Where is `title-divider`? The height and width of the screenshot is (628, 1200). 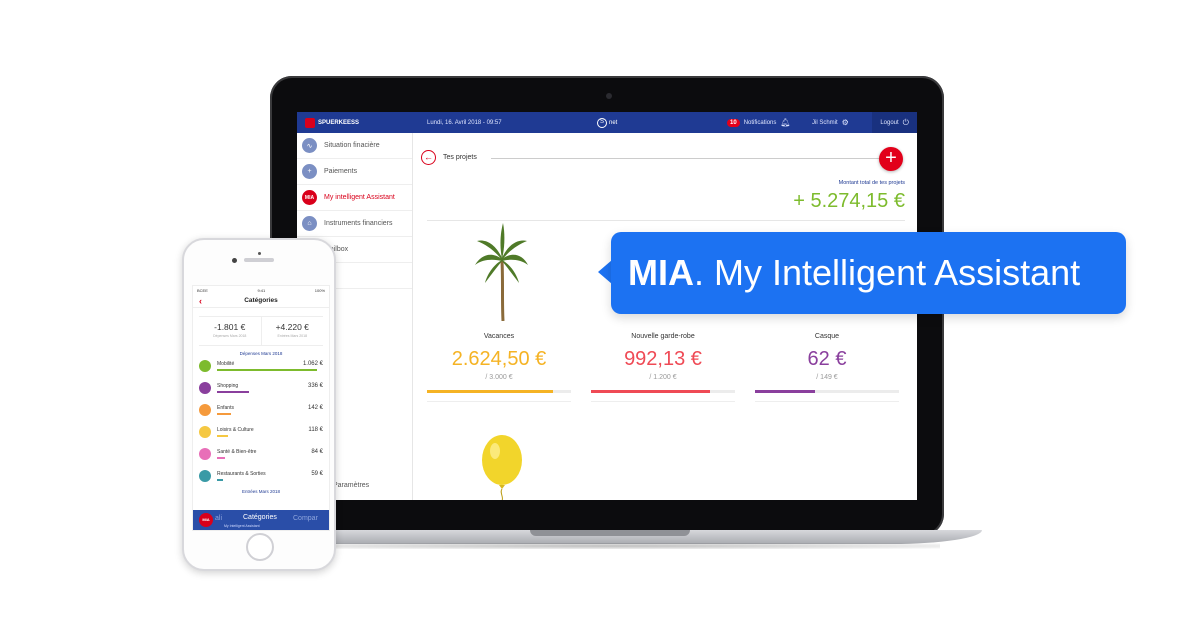
title-divider is located at coordinates (685, 158).